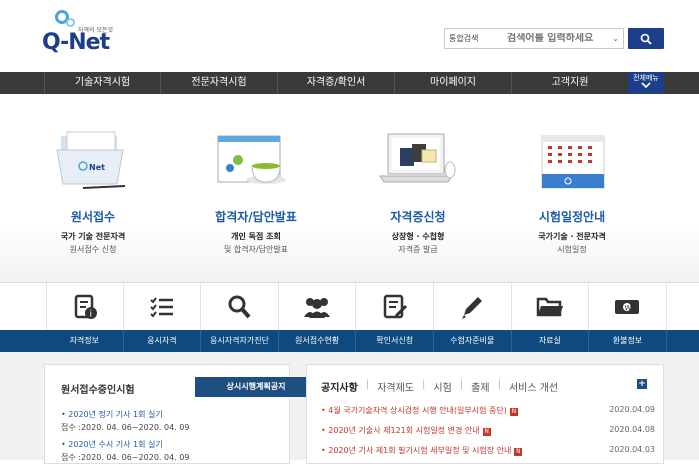  Describe the element at coordinates (336, 83) in the screenshot. I see `nav-item-certificate: 자격증/확인서` at that location.